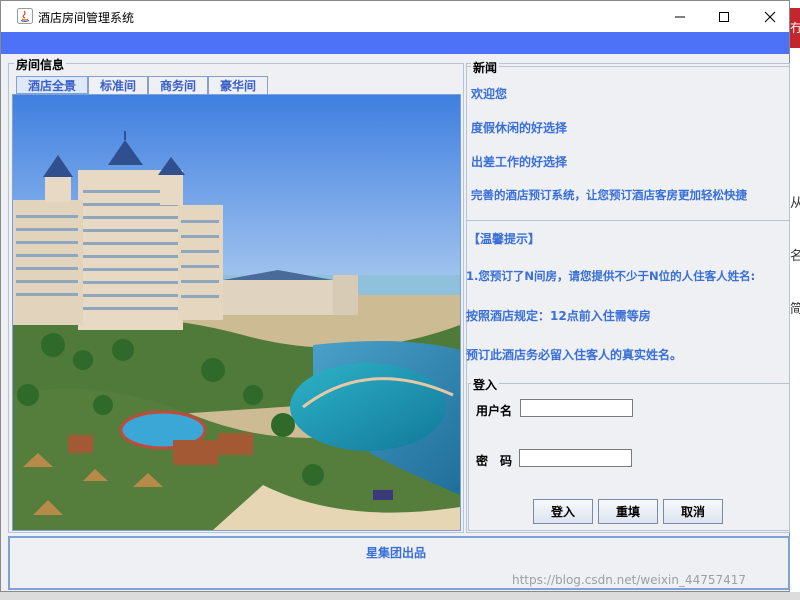 The height and width of the screenshot is (600, 800). I want to click on title-bar: 酒店房间管理系统, so click(395, 16).